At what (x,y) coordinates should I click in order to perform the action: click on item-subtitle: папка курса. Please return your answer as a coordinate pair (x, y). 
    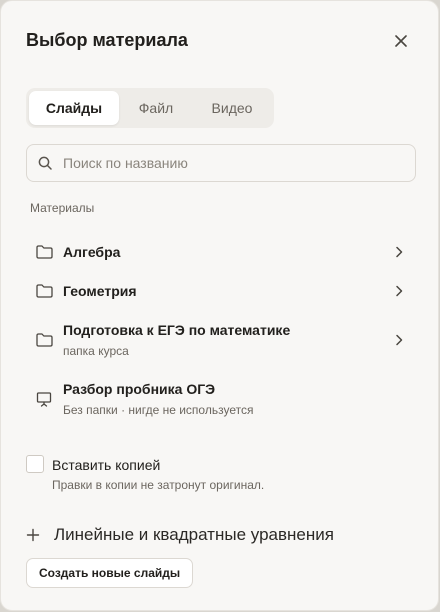
    Looking at the image, I should click on (96, 351).